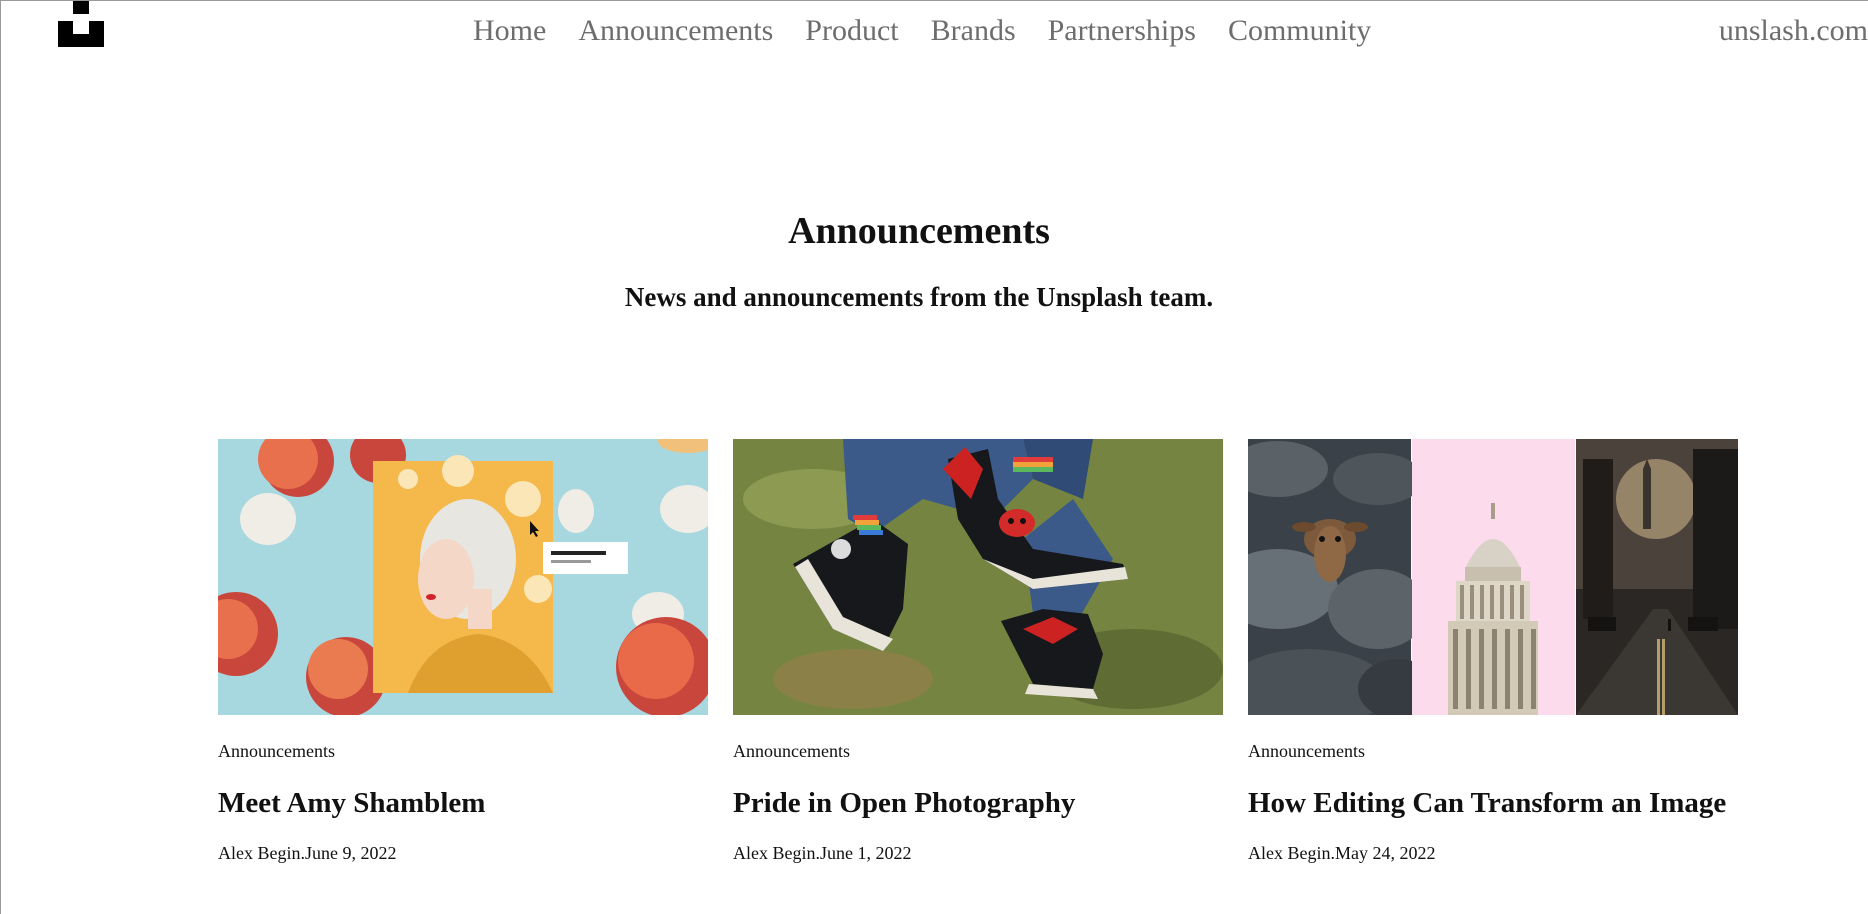 This screenshot has width=1868, height=914. What do you see at coordinates (978, 803) in the screenshot?
I see `post-title: Pride in Open Photography` at bounding box center [978, 803].